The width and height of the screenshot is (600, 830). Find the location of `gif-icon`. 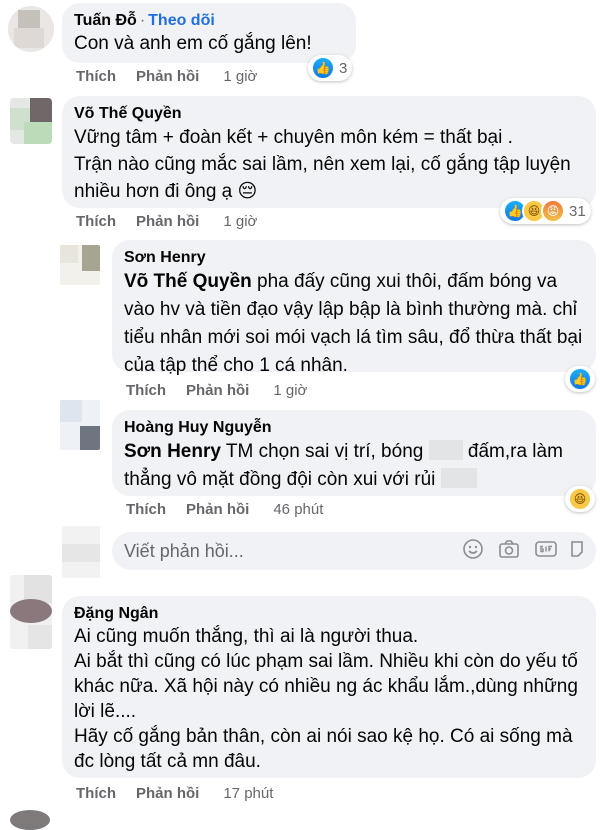

gif-icon is located at coordinates (546, 551).